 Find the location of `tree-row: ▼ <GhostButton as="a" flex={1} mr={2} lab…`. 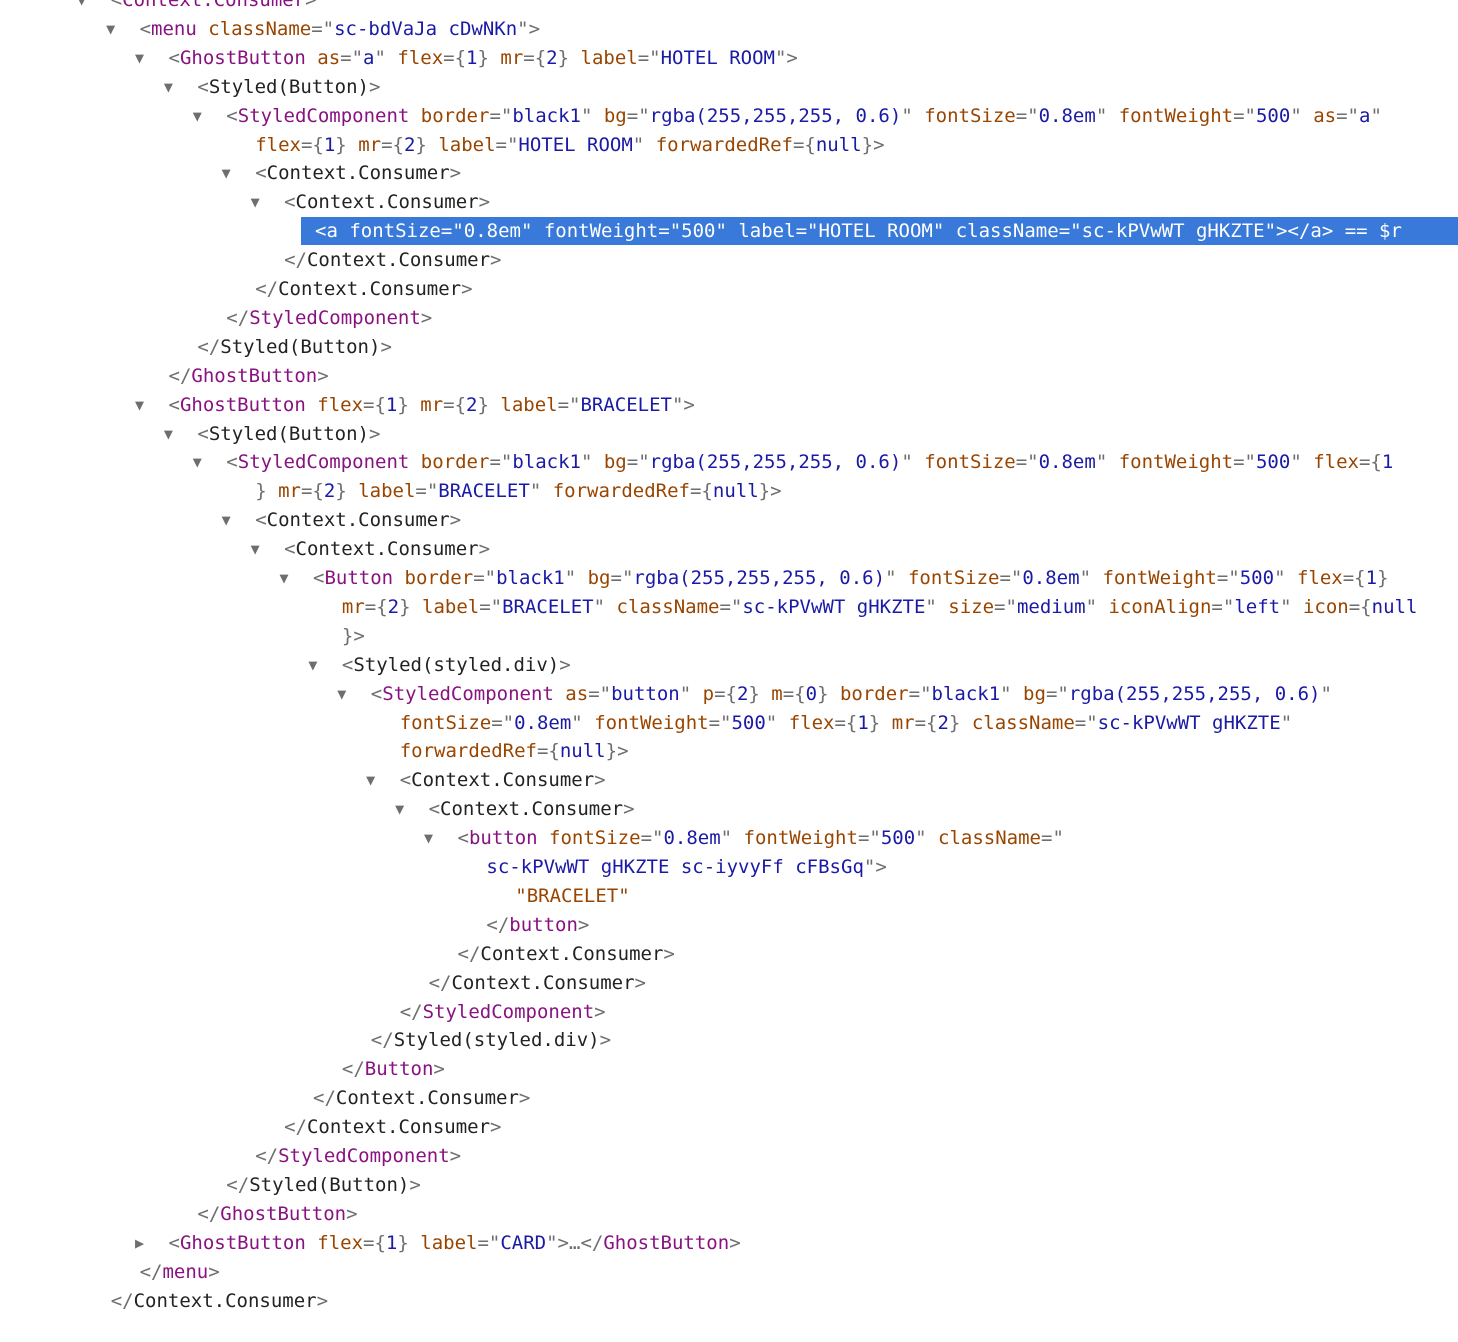

tree-row: ▼ <GhostButton as="a" flex={1} mr={2} lab… is located at coordinates (729, 58).